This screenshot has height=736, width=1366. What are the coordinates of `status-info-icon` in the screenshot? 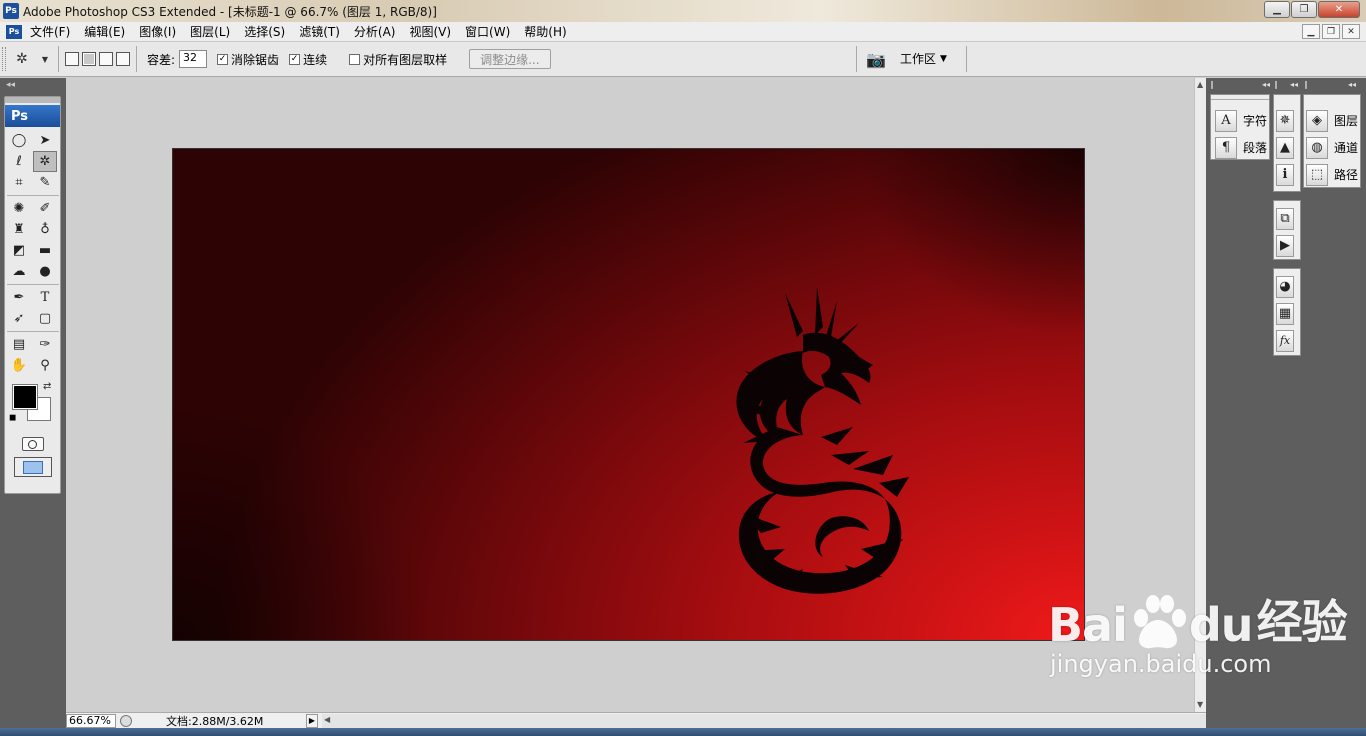 It's located at (126, 720).